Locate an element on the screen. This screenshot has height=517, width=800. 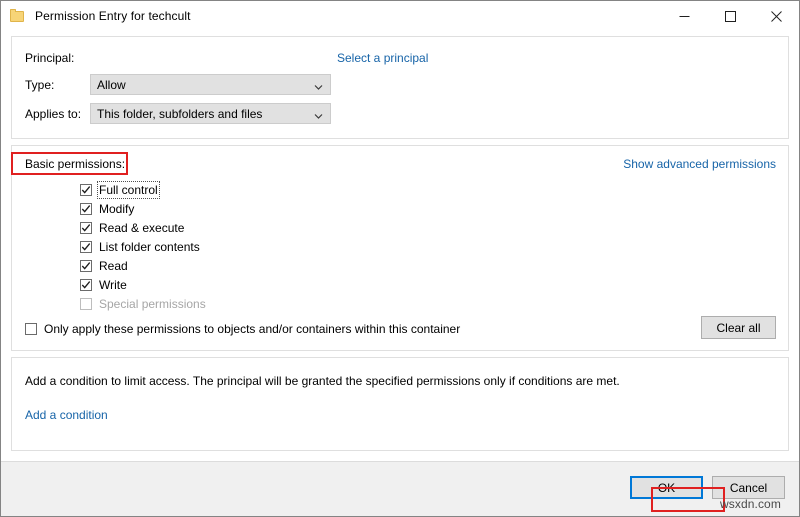
ok-button: OK is located at coordinates (666, 487).